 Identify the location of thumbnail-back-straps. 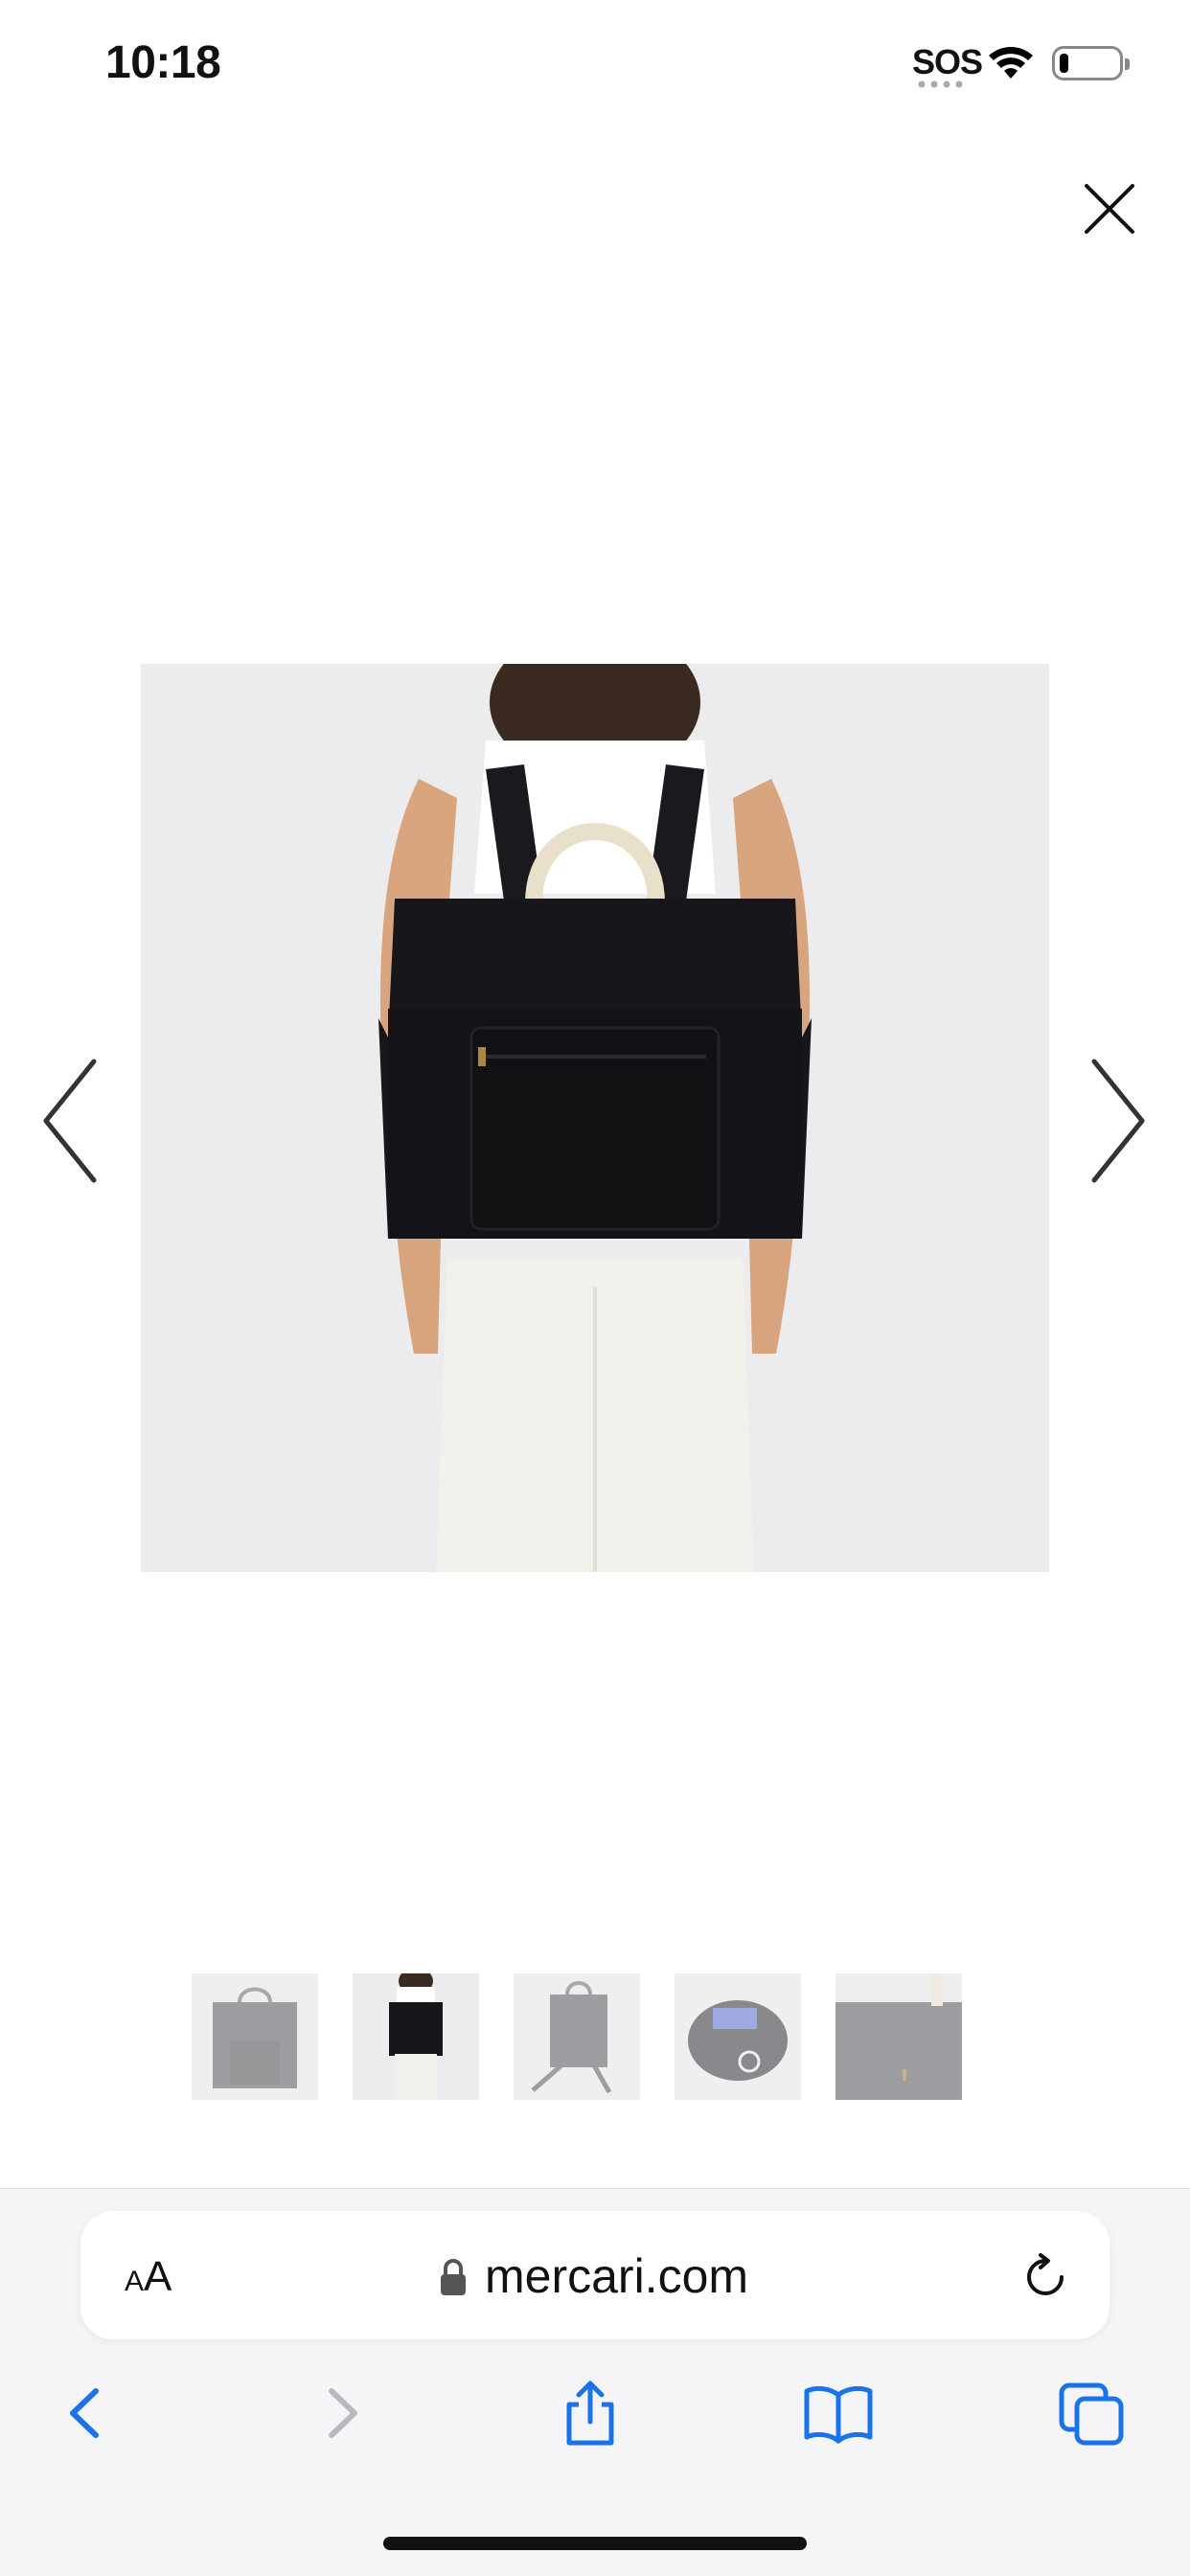
(577, 2037).